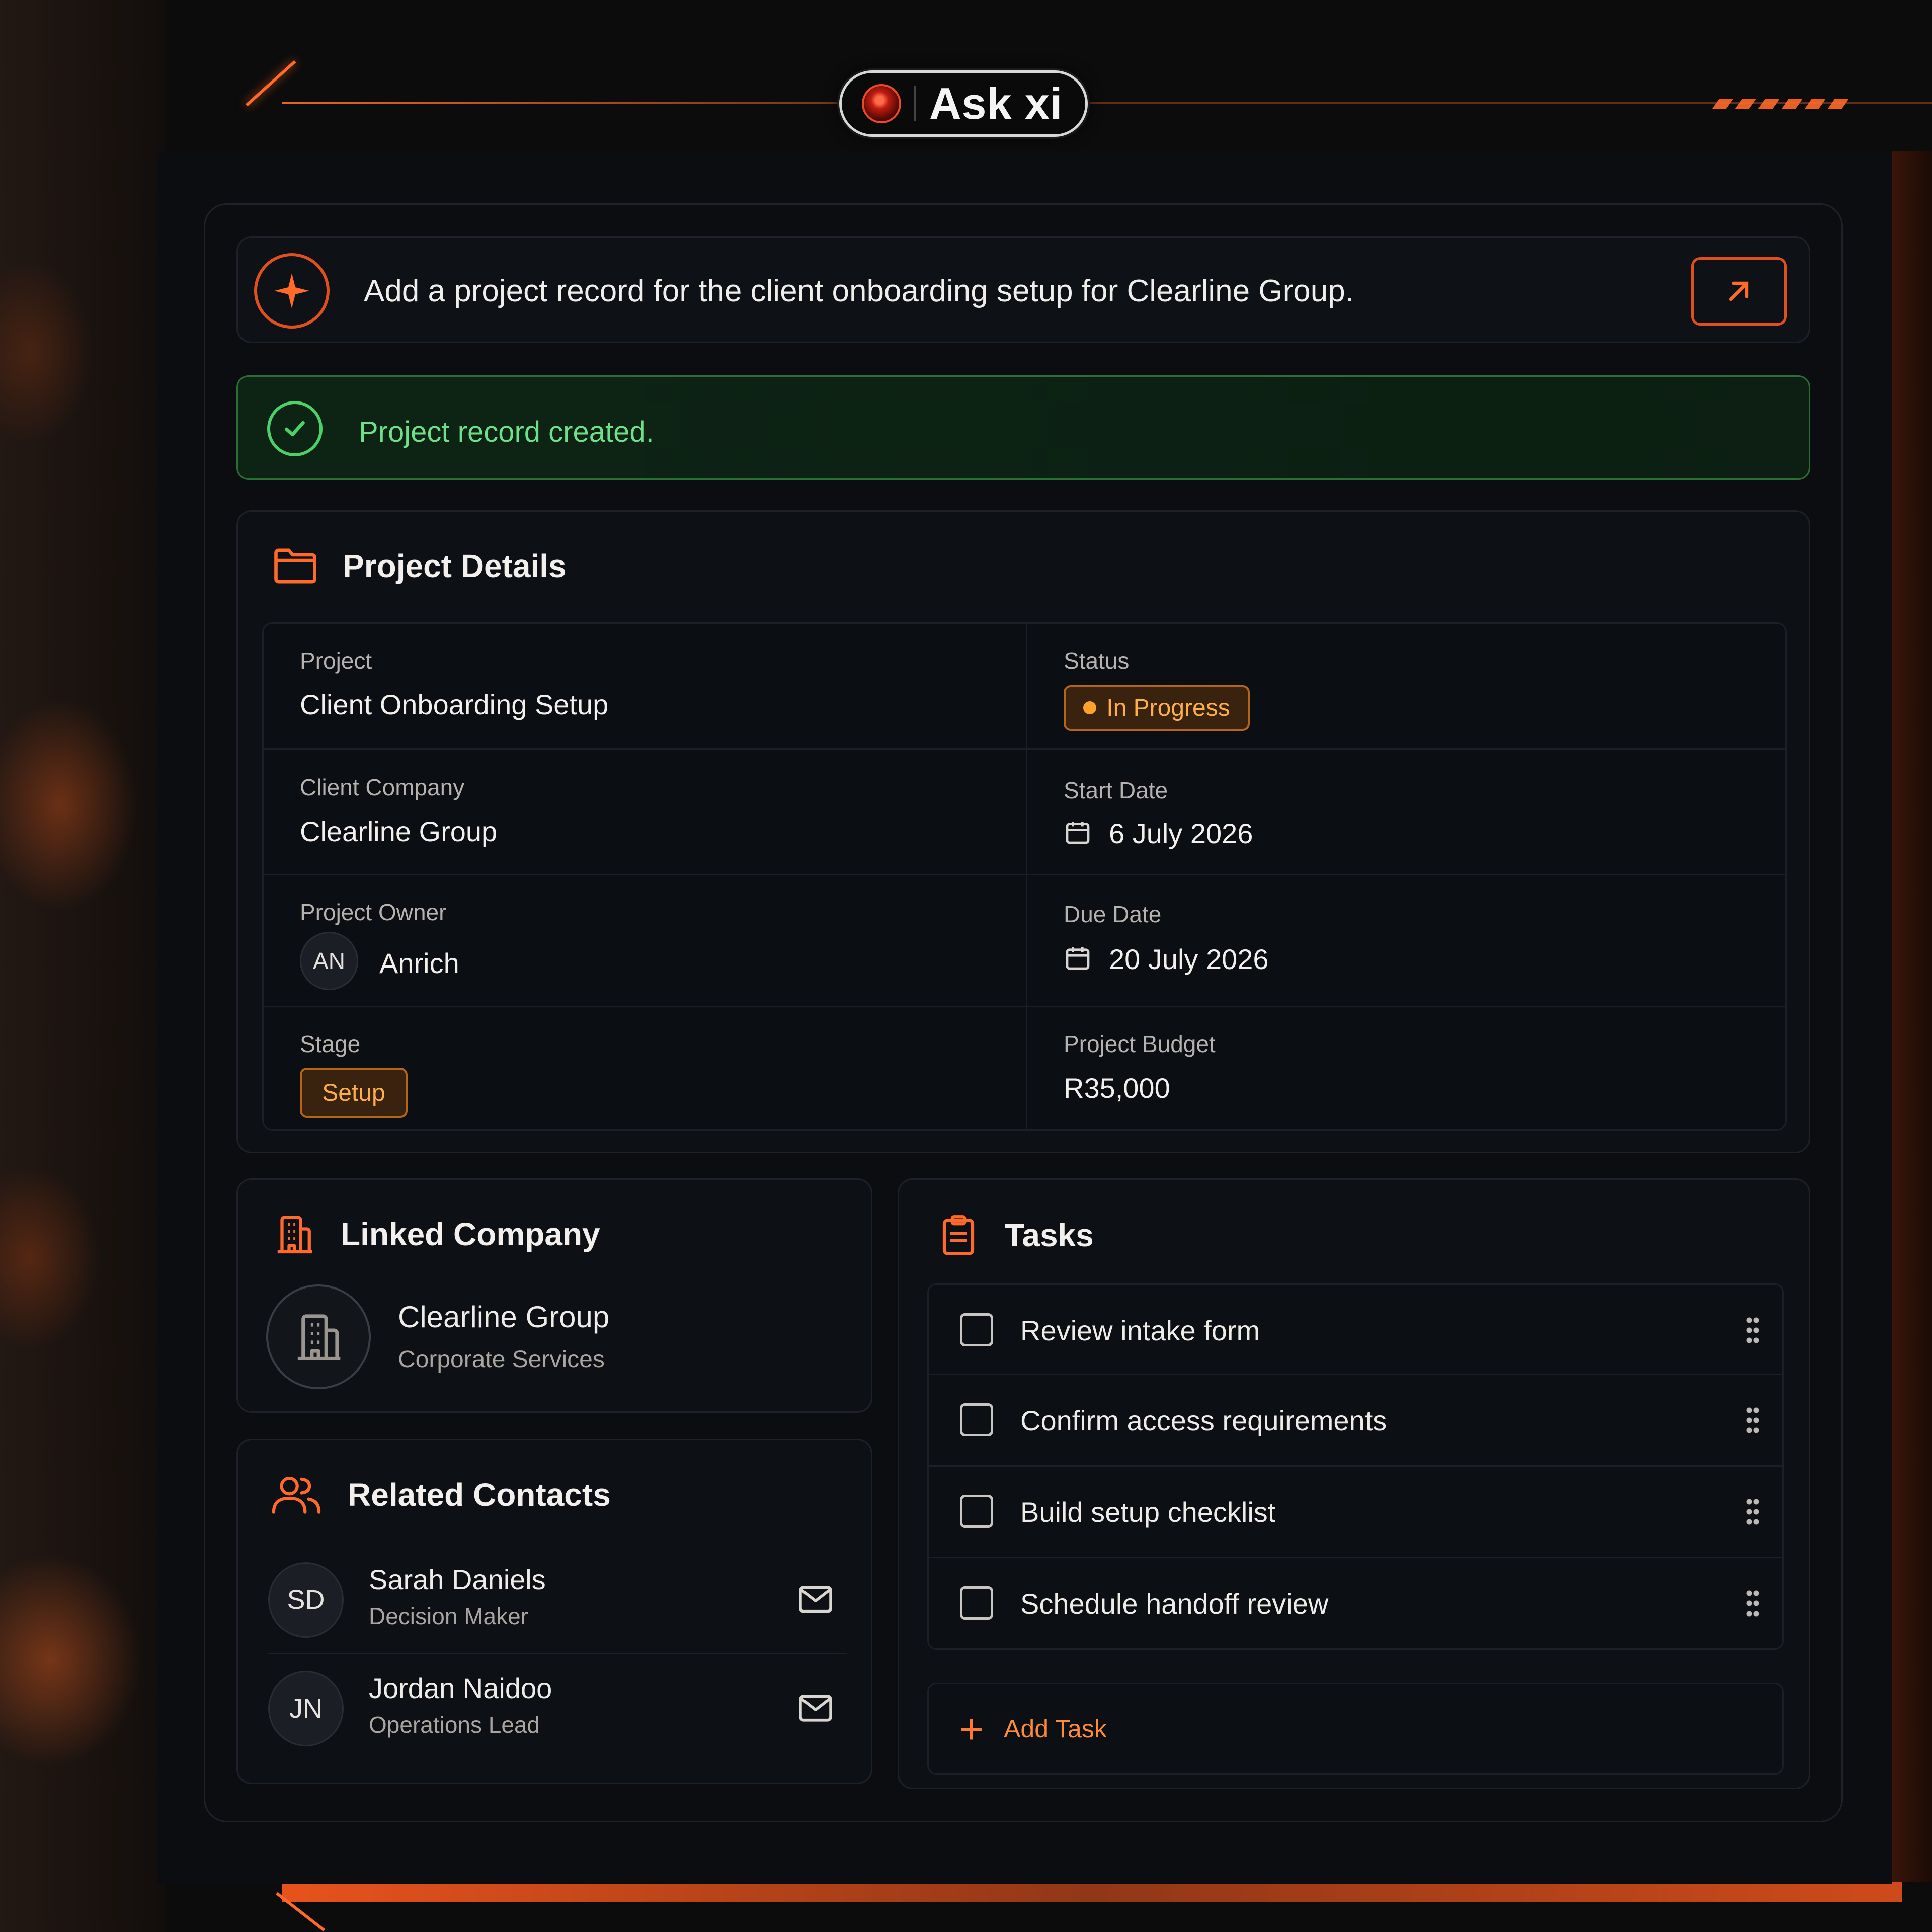 This screenshot has height=1932, width=1932. I want to click on frame-line, so click(1107, 103).